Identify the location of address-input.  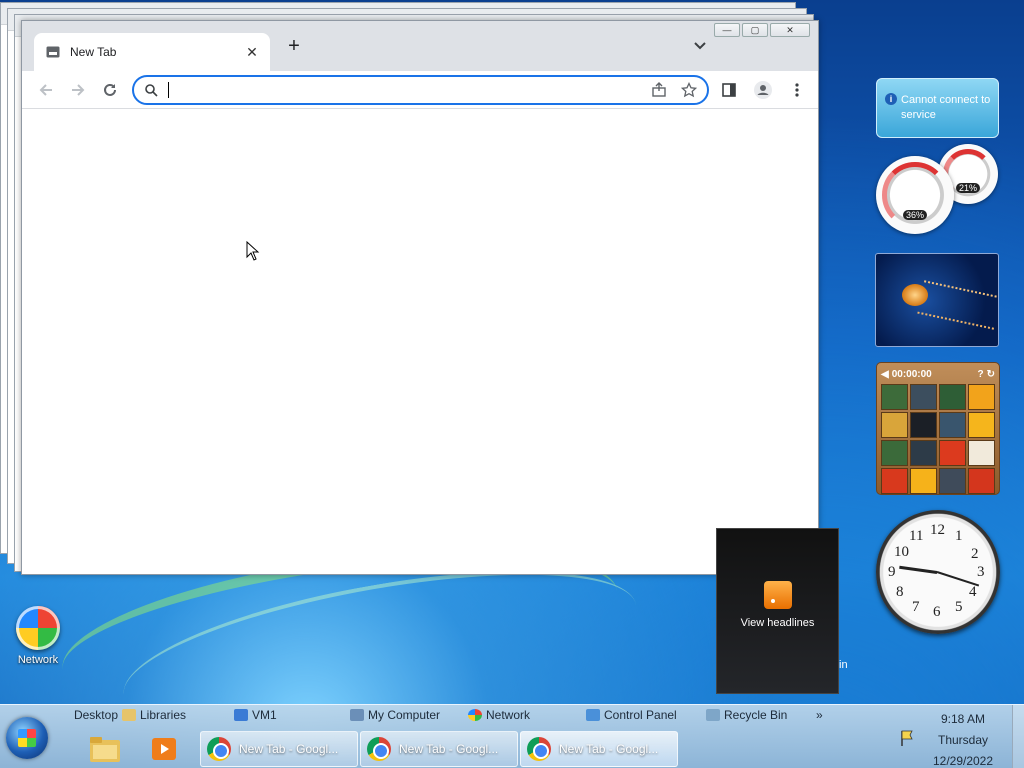
(414, 90).